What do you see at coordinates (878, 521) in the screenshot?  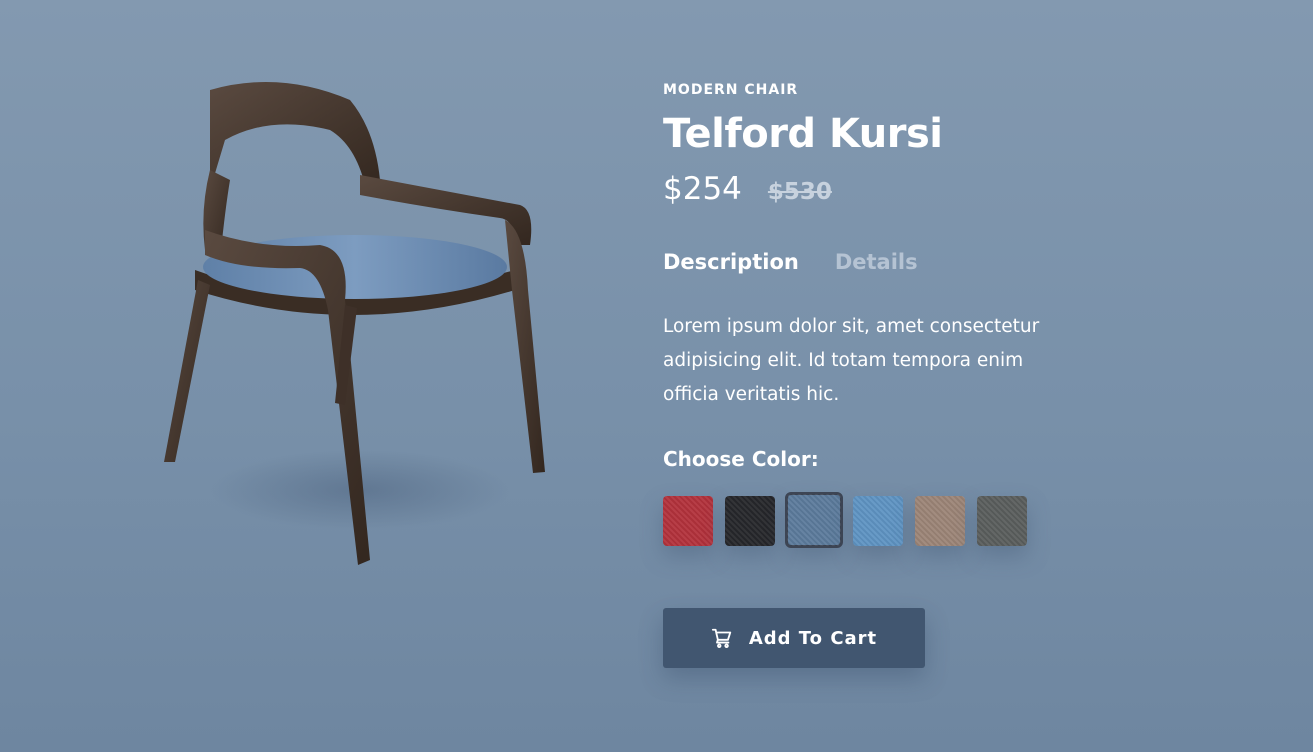 I see `color-swatch-light-blue` at bounding box center [878, 521].